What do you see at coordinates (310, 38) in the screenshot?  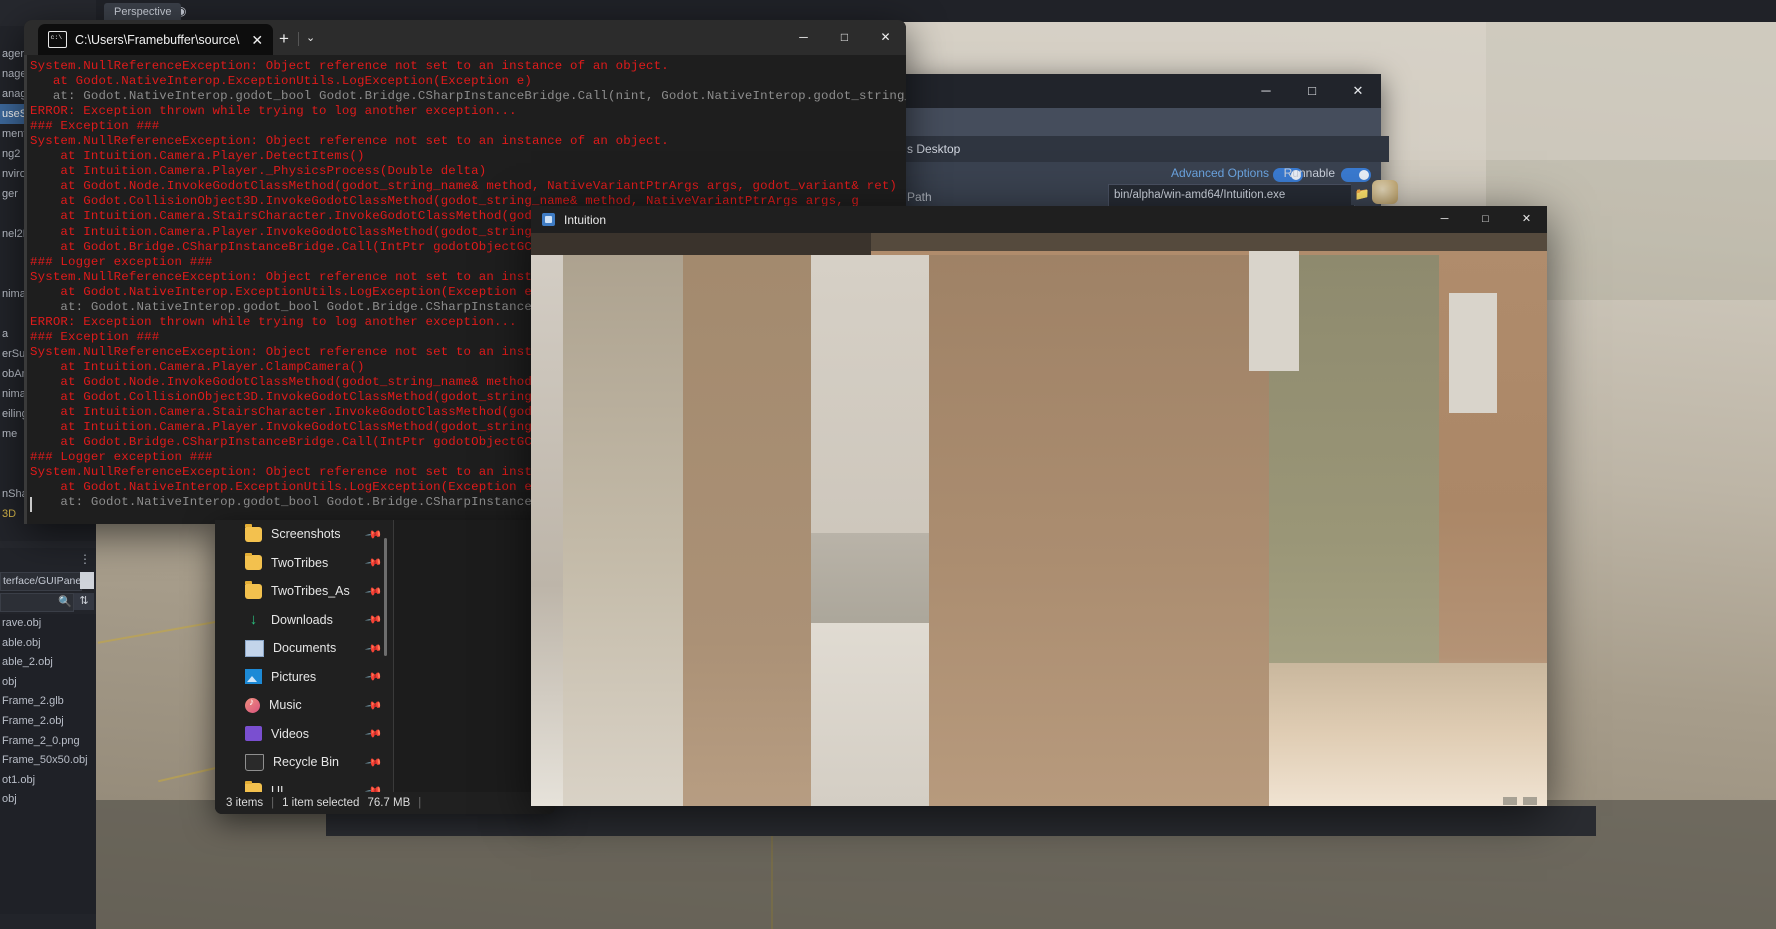 I see `chevron-down-icon: ⌄` at bounding box center [310, 38].